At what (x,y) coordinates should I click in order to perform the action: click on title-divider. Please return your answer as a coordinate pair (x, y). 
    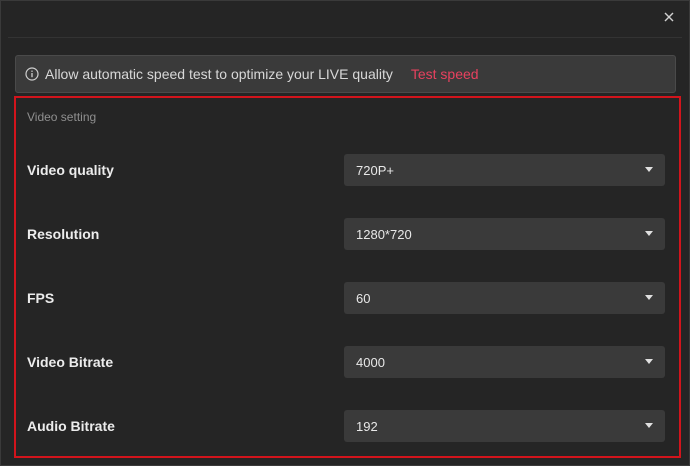
    Looking at the image, I should click on (345, 37).